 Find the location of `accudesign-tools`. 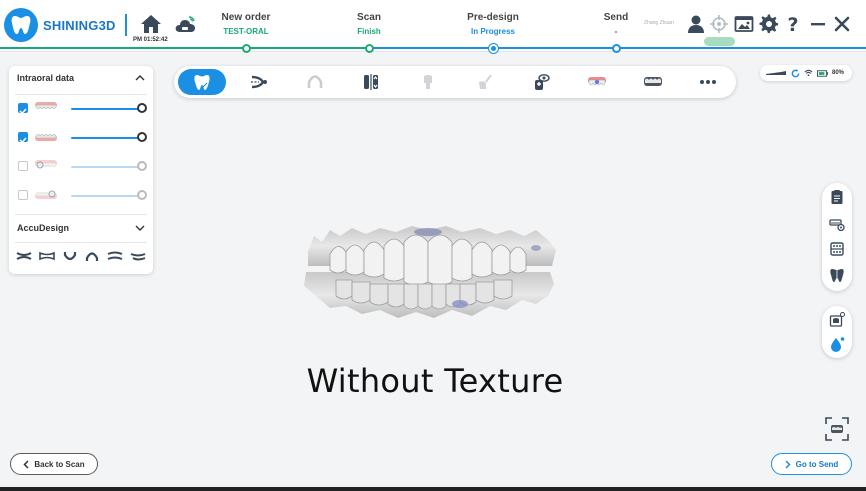

accudesign-tools is located at coordinates (81, 257).